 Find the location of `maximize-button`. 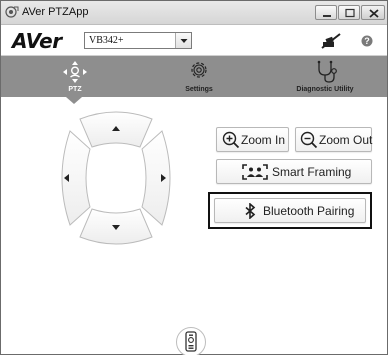

maximize-button is located at coordinates (349, 12).